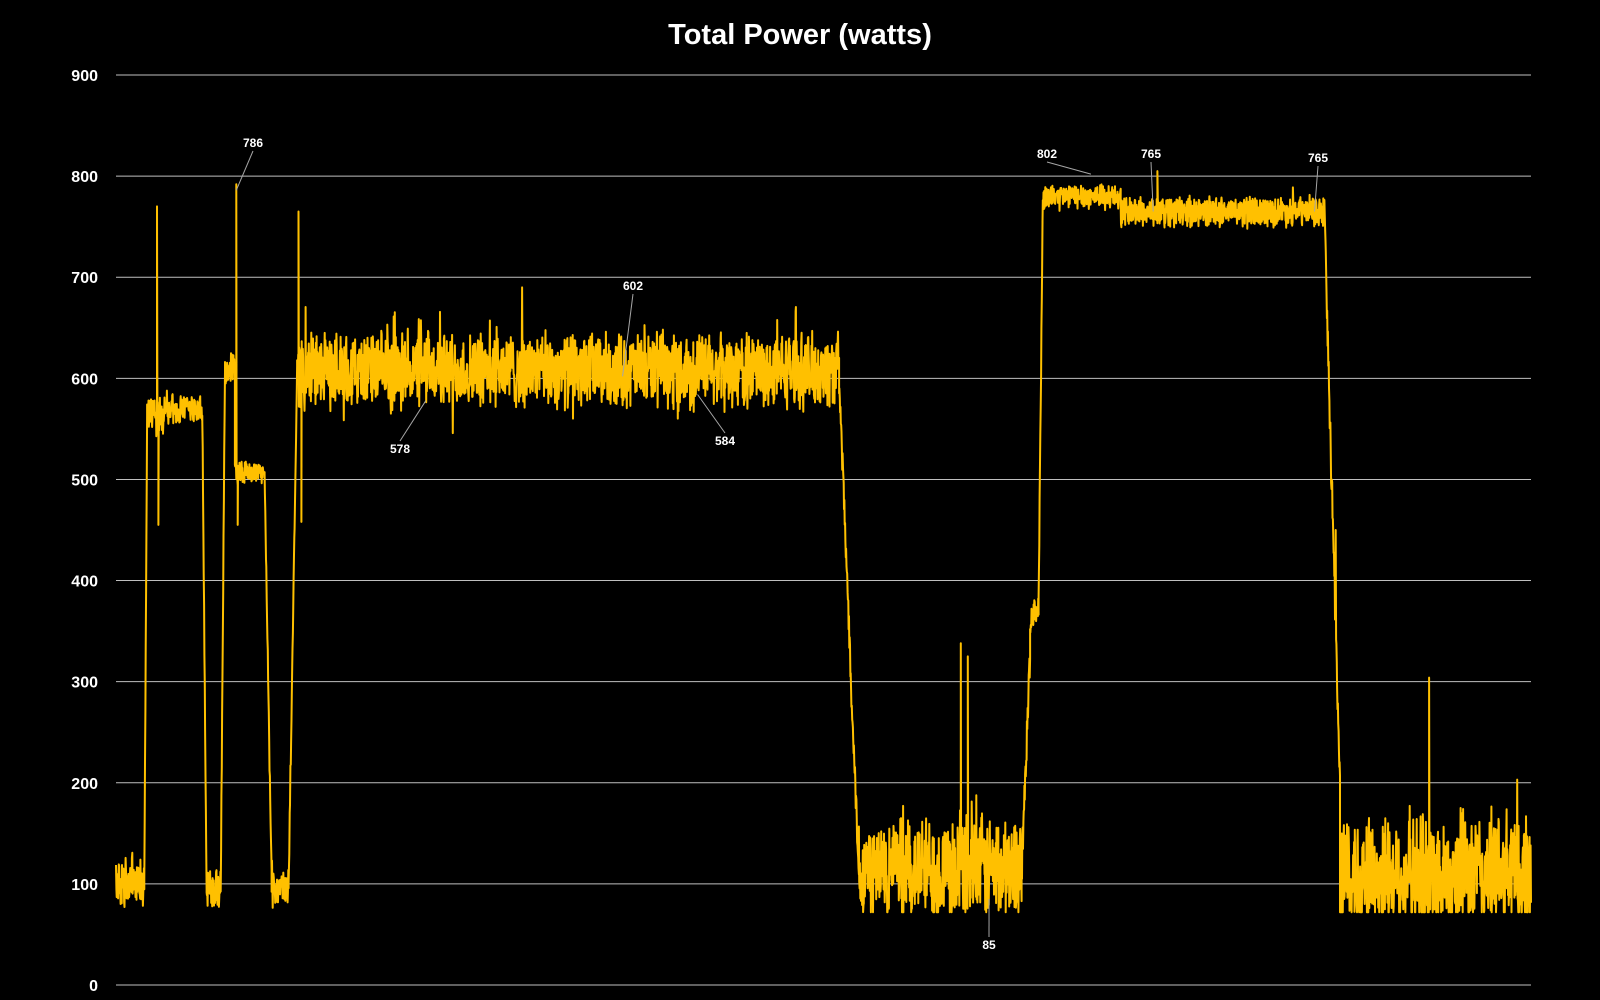  What do you see at coordinates (800, 35) in the screenshot?
I see `chart-title: Total Power (watts)` at bounding box center [800, 35].